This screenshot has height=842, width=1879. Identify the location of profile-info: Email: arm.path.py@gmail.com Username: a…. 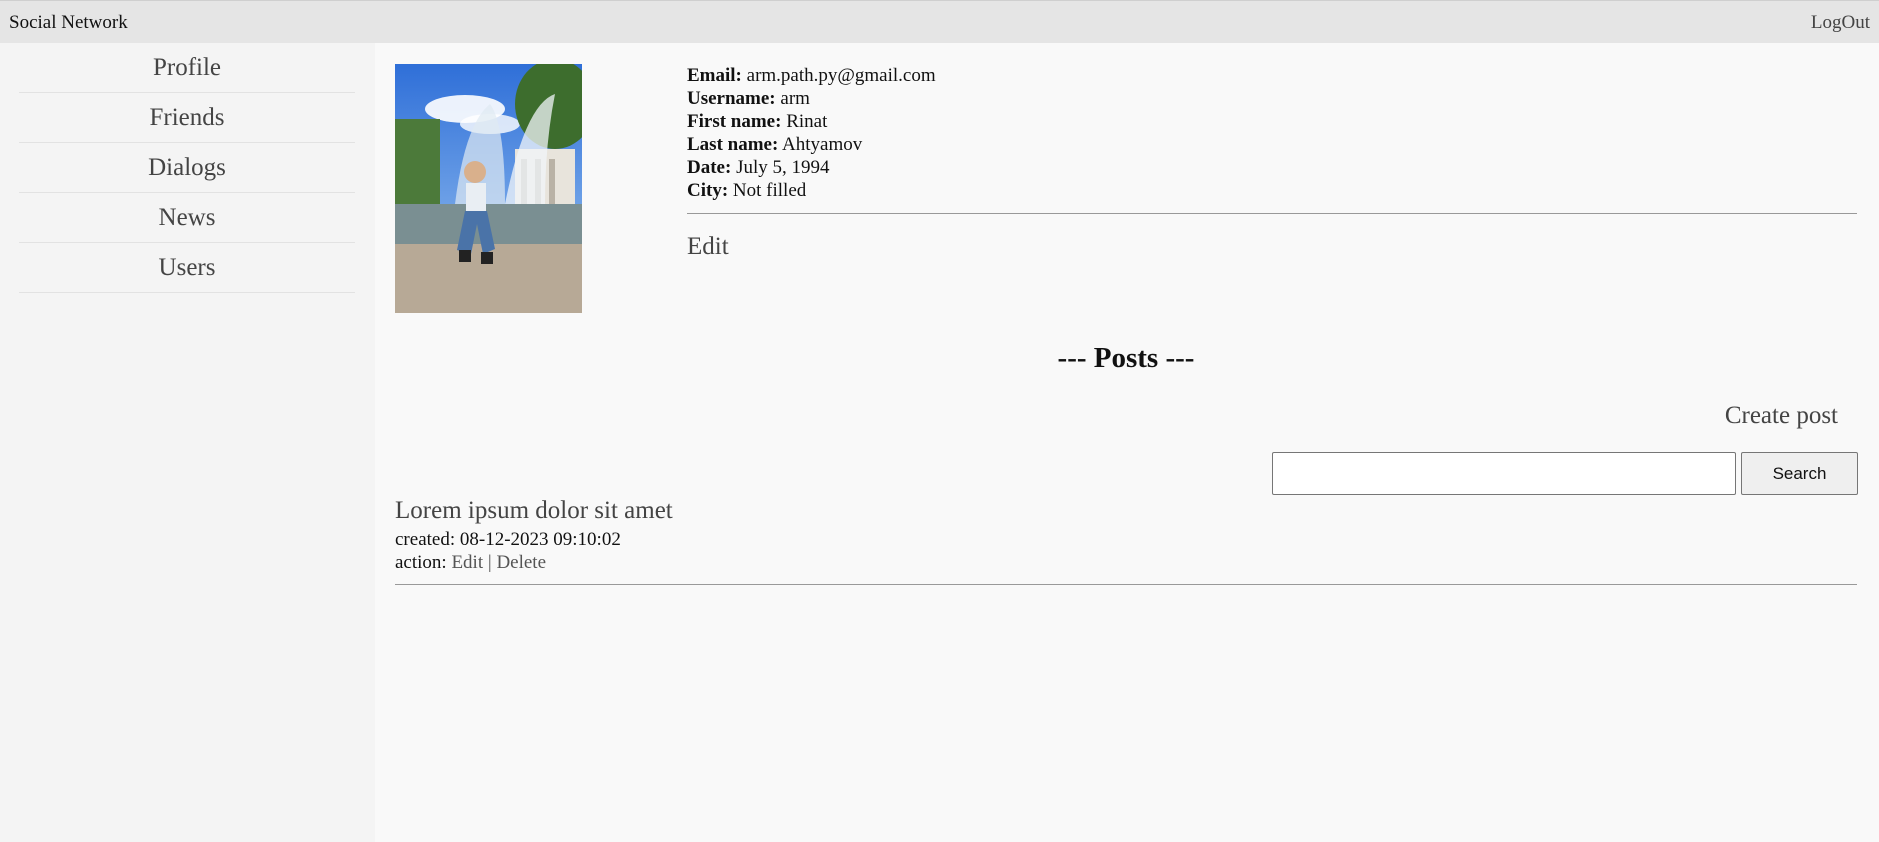
(1272, 162).